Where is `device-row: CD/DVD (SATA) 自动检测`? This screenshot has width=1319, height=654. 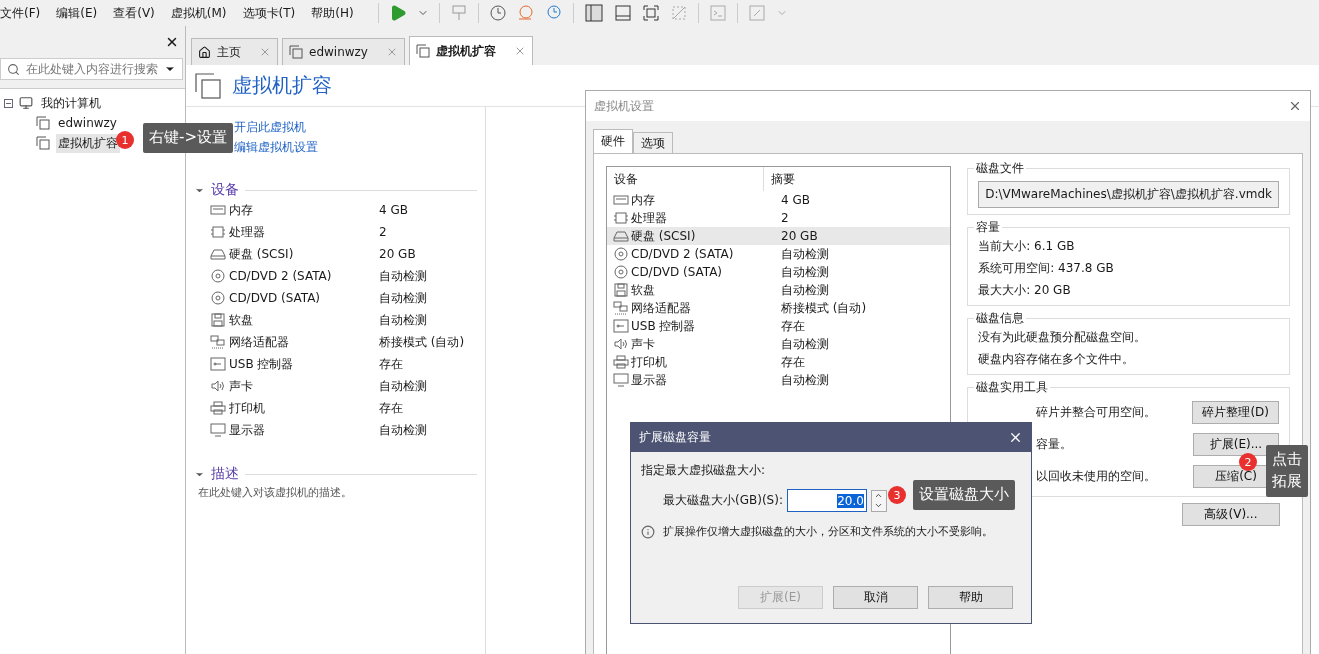 device-row: CD/DVD (SATA) 自动检测 is located at coordinates (779, 272).